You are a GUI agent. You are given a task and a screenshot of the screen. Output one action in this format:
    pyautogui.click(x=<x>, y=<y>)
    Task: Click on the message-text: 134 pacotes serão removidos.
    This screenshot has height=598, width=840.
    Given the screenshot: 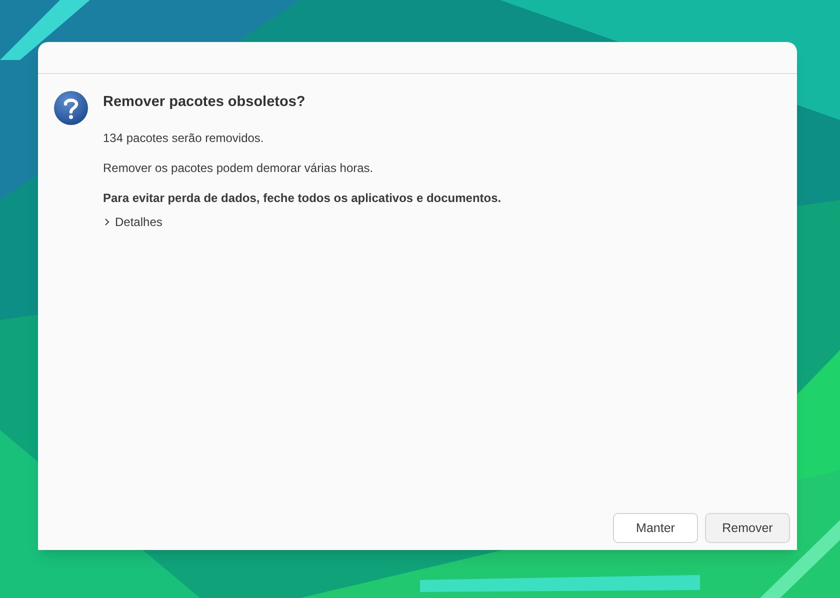 What is the action you would take?
    pyautogui.click(x=184, y=138)
    